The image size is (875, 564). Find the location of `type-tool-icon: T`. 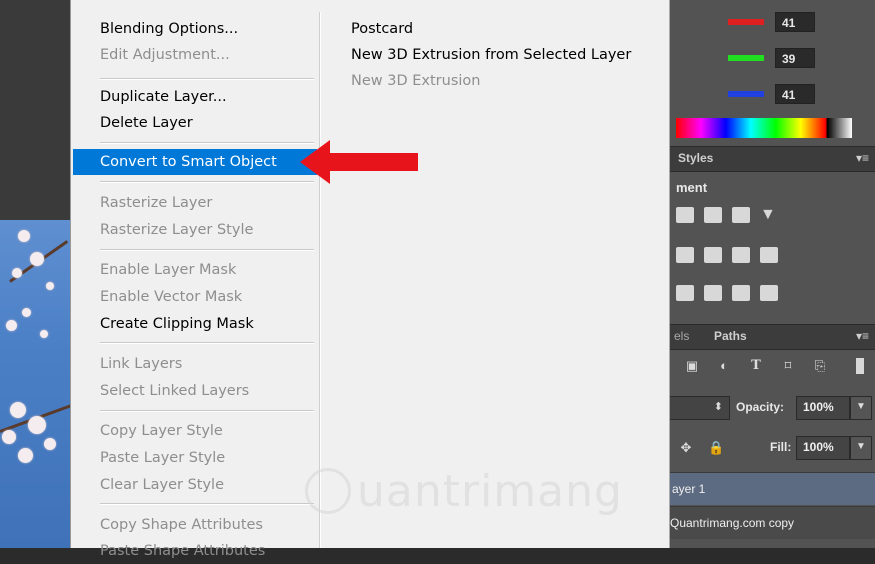

type-tool-icon: T is located at coordinates (756, 366).